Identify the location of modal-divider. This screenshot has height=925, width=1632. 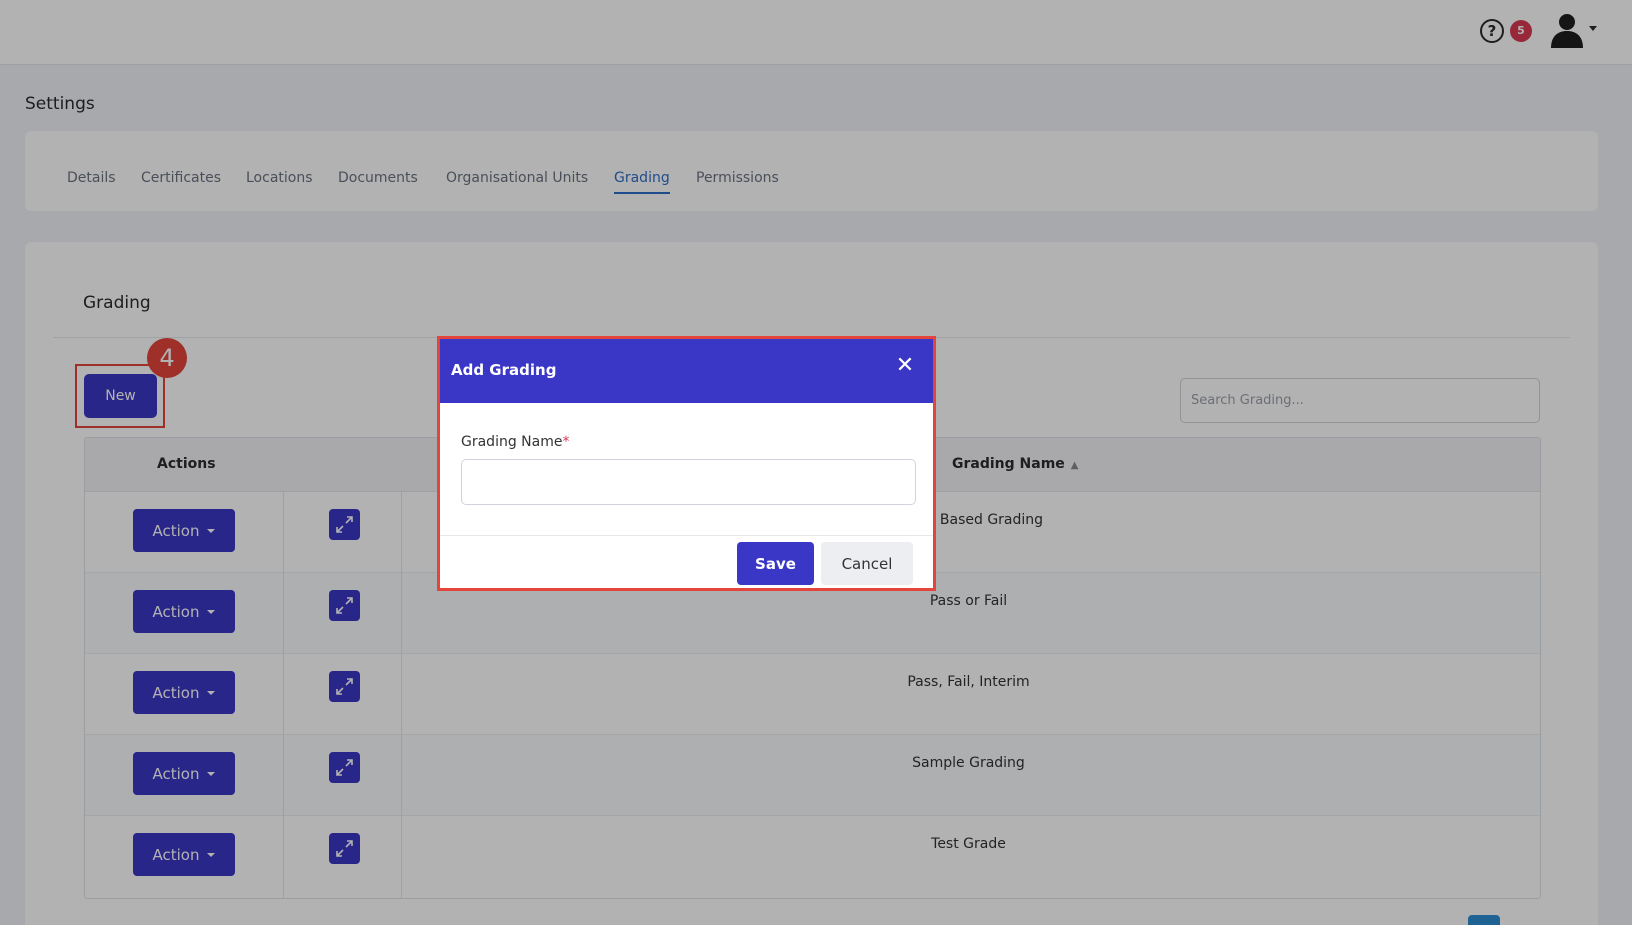
(686, 535).